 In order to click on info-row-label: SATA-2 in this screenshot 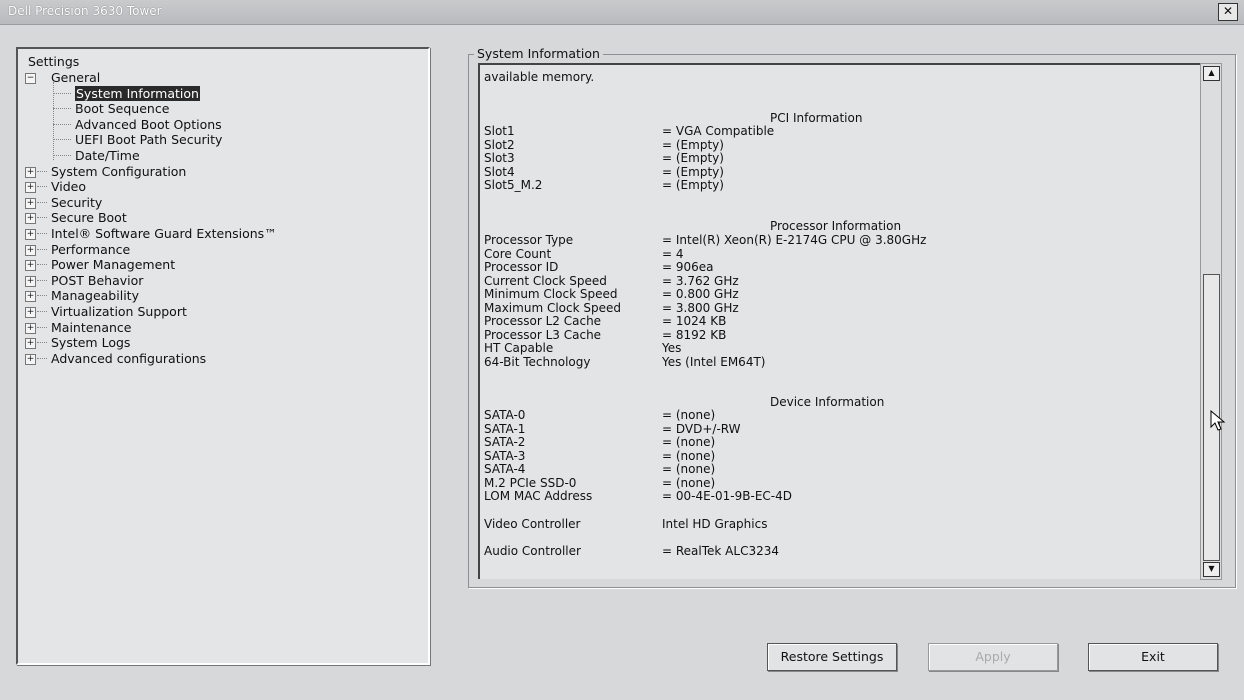, I will do `click(505, 442)`.